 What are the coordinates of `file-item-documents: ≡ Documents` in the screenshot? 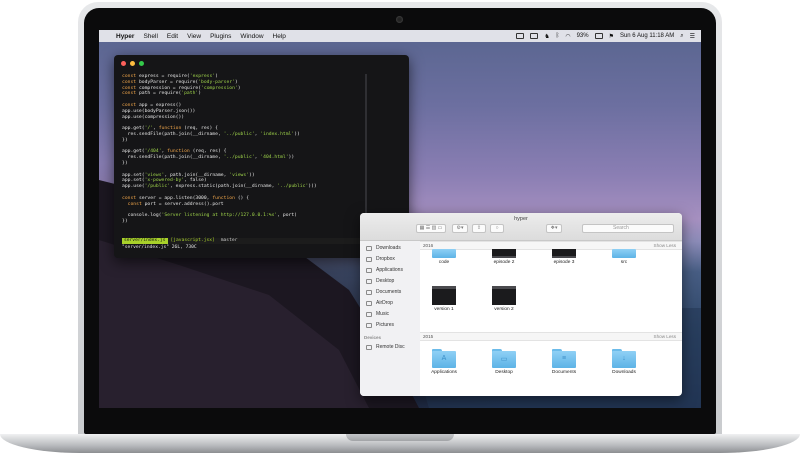 It's located at (564, 362).